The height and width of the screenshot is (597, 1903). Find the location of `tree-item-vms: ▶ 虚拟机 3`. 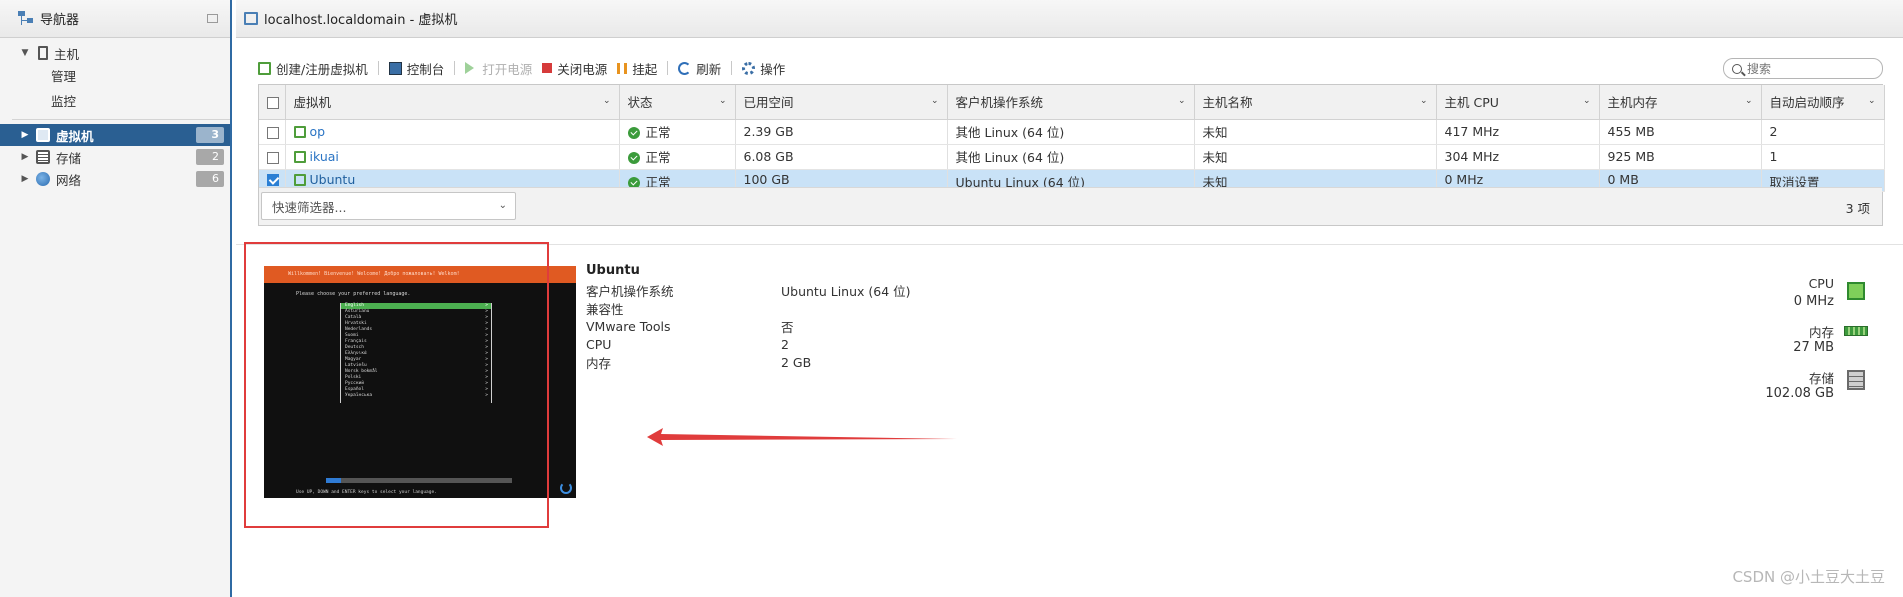

tree-item-vms: ▶ 虚拟机 3 is located at coordinates (115, 135).